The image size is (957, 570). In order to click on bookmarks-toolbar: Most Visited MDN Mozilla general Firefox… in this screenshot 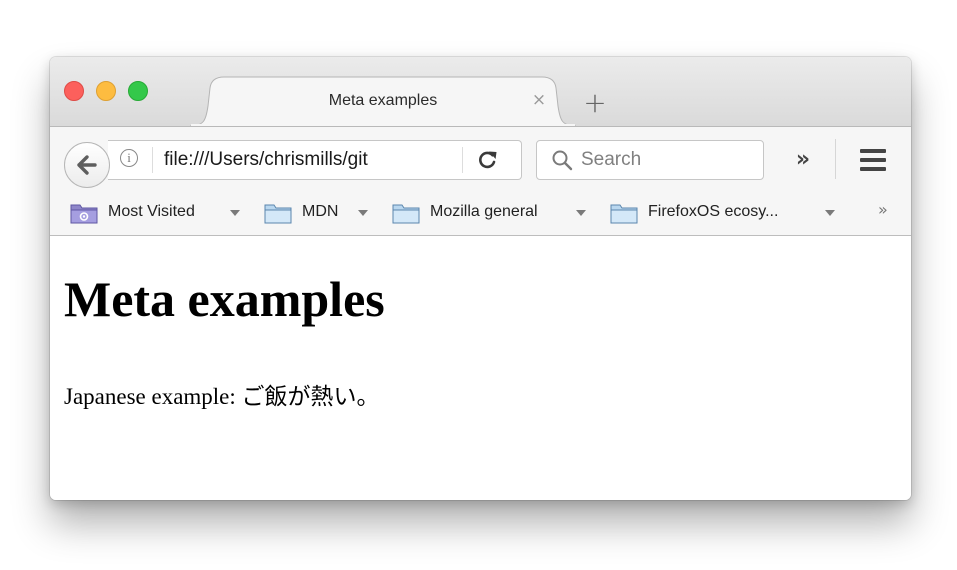, I will do `click(480, 213)`.